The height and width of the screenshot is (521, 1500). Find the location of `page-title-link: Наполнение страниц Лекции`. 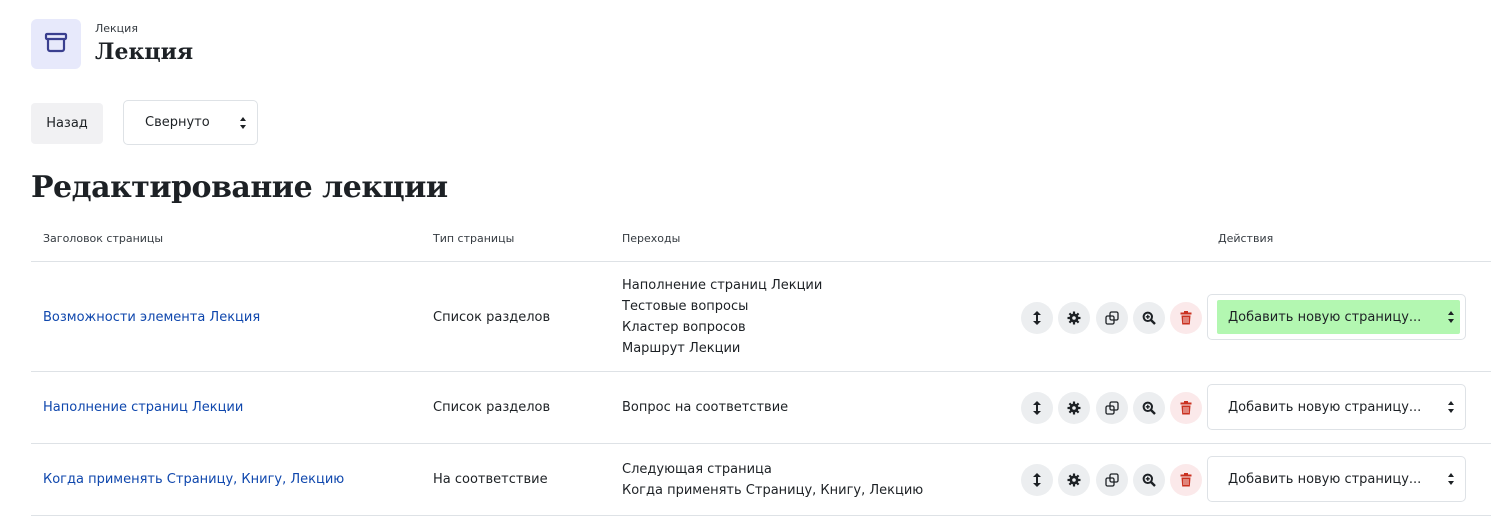

page-title-link: Наполнение страниц Лекции is located at coordinates (143, 407).